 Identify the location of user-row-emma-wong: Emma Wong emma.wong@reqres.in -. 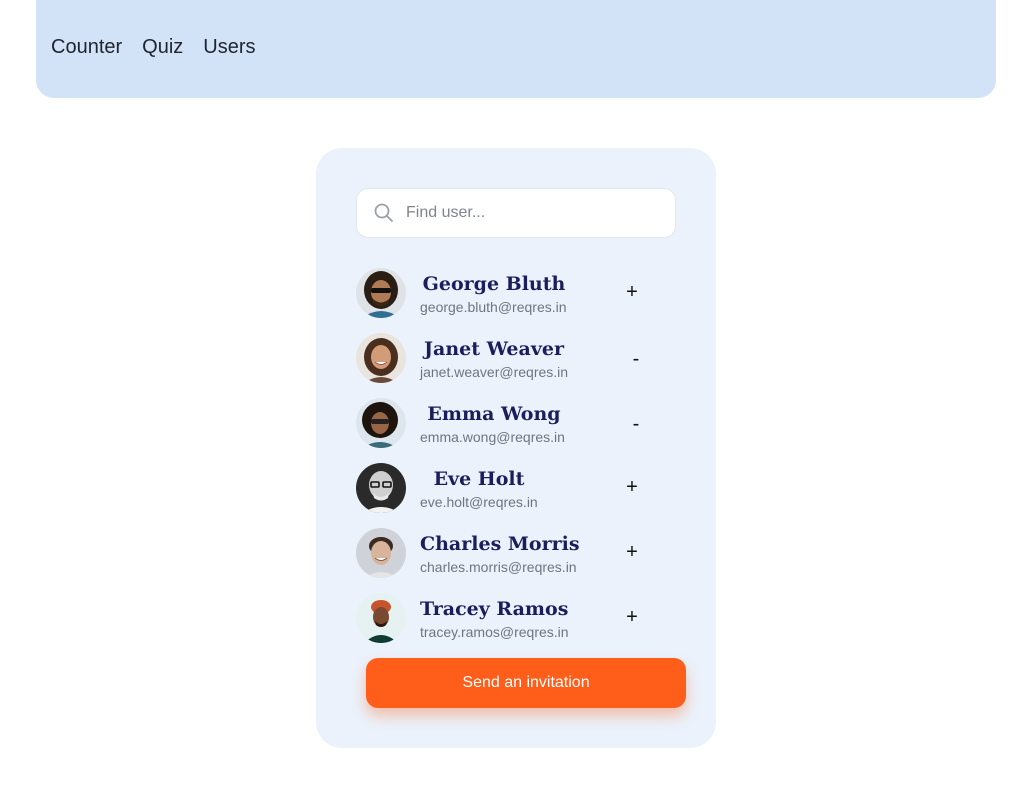
(516, 430).